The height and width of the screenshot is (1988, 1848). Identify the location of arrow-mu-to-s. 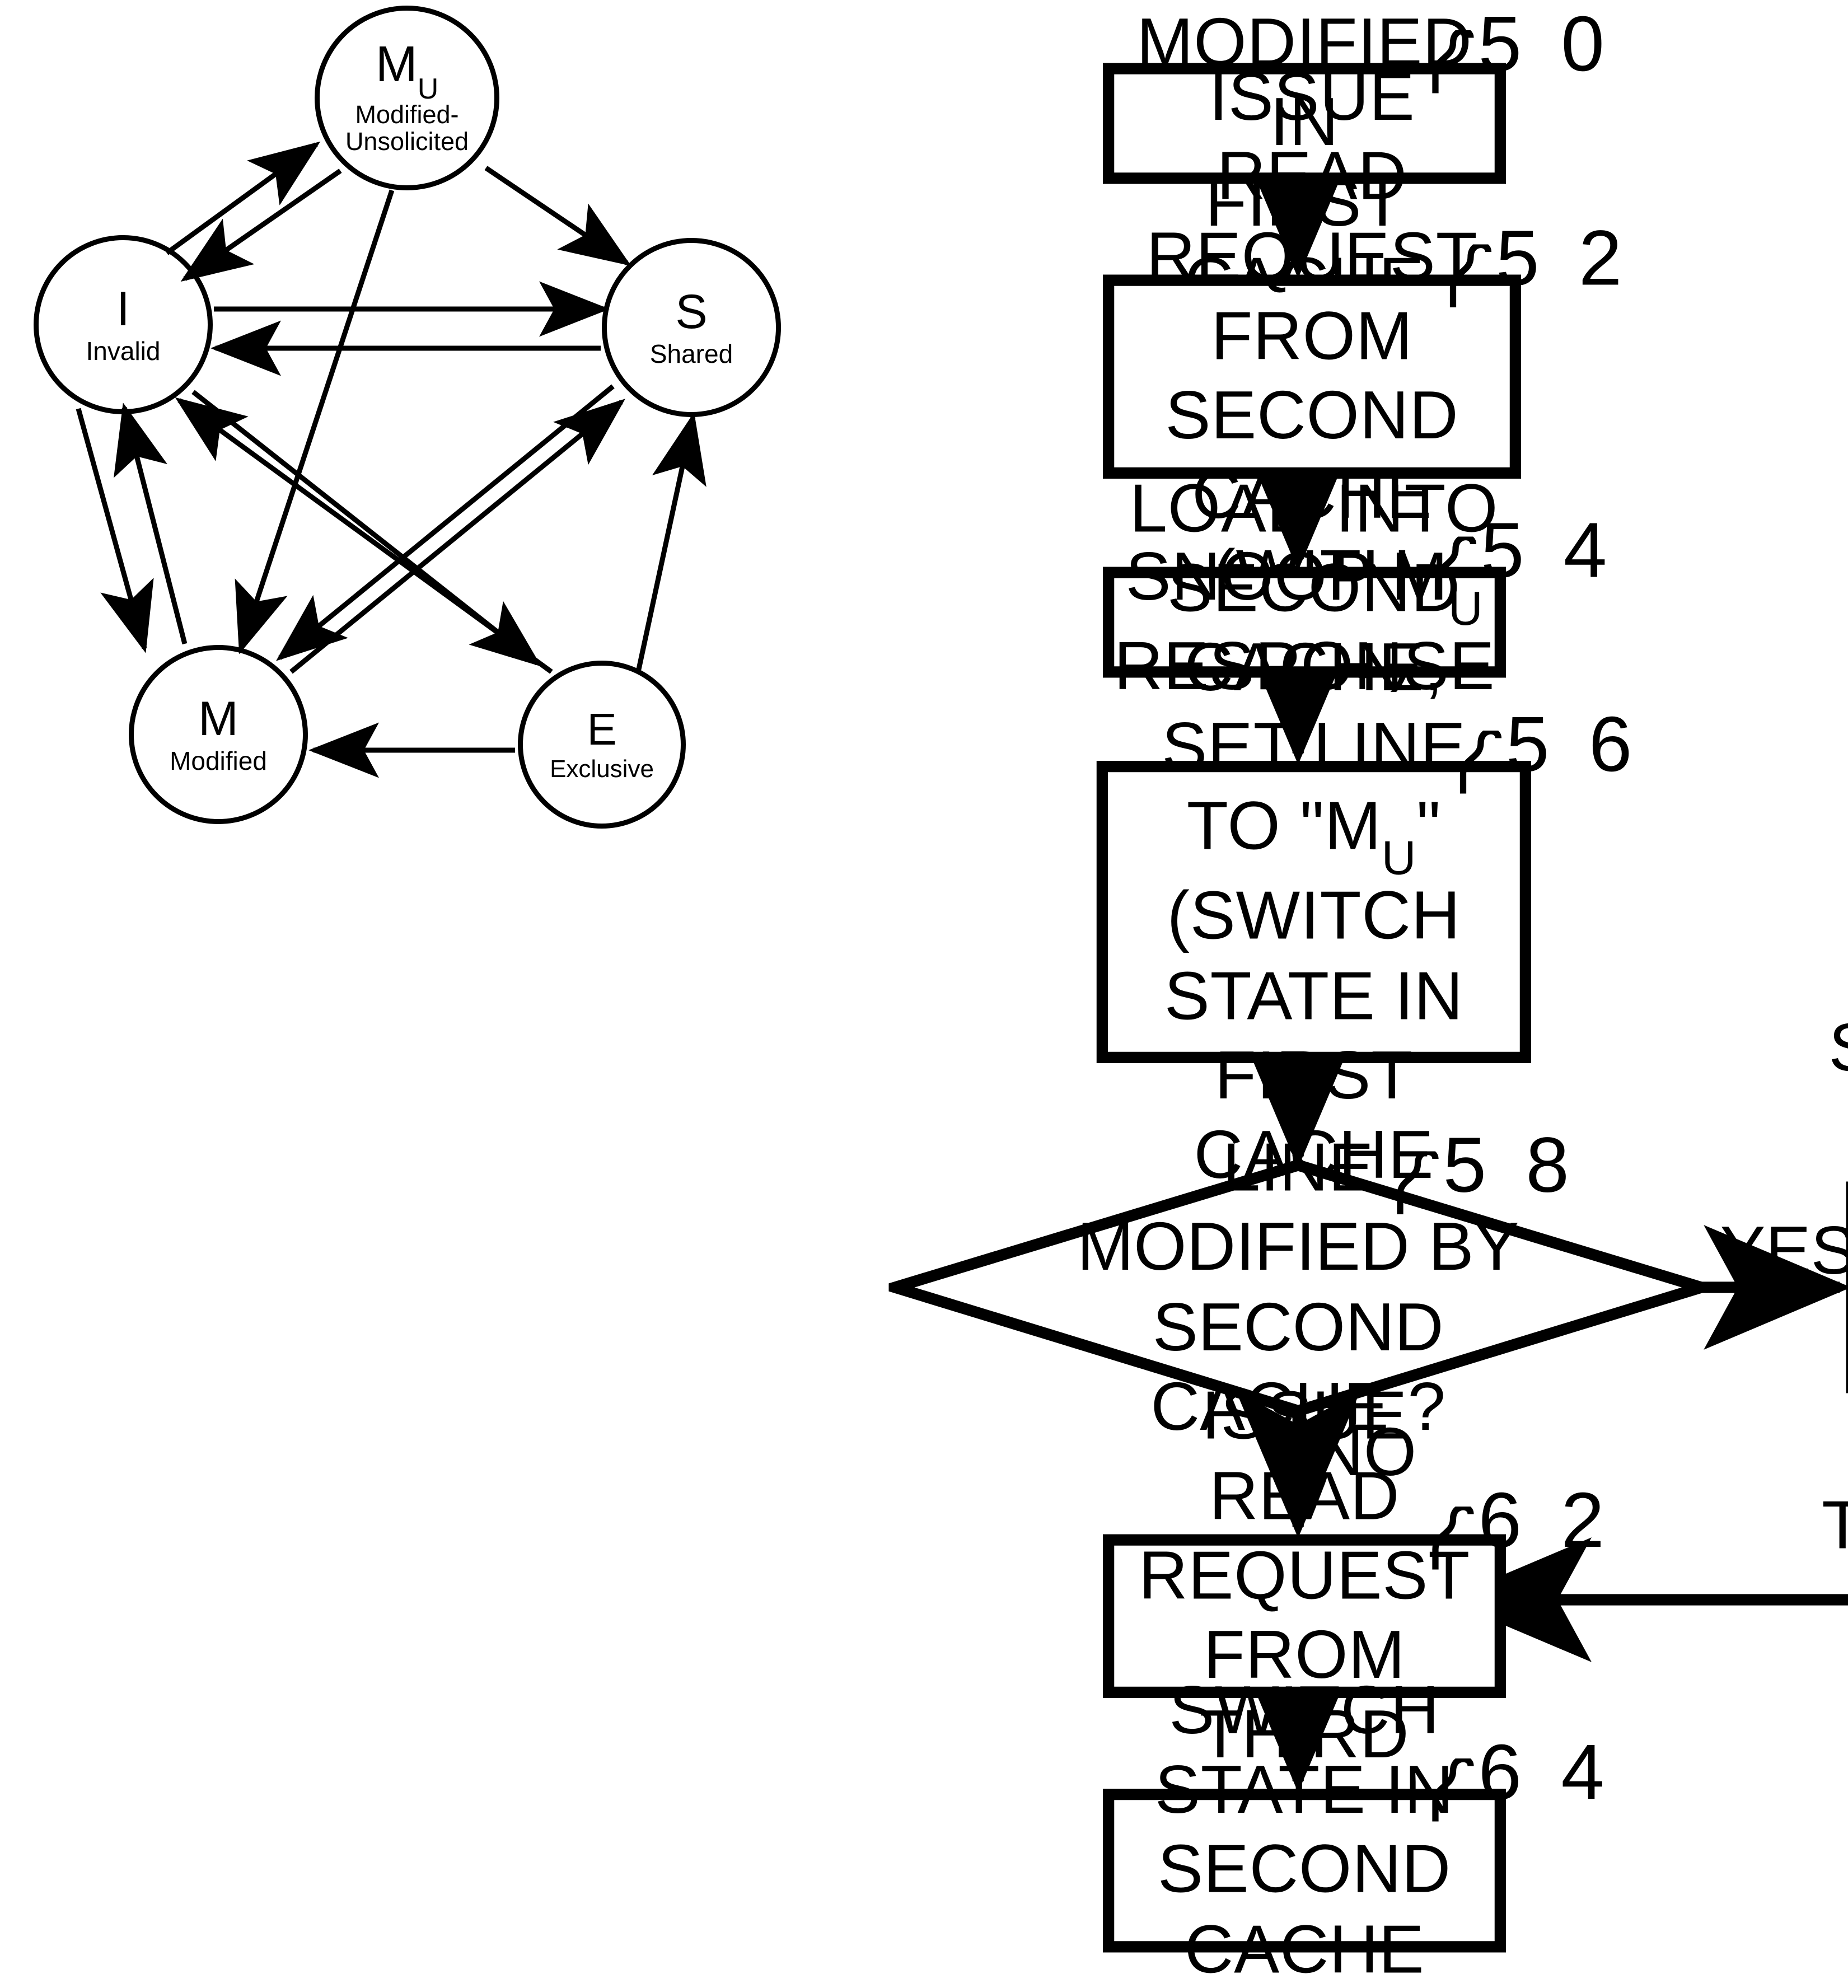
(557, 216).